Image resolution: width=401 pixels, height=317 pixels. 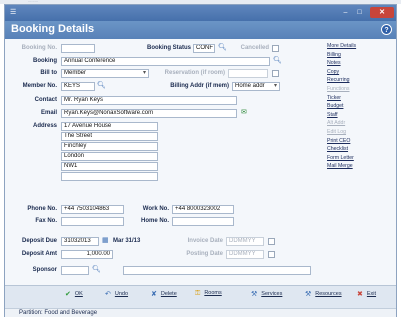 I want to click on deposit-amt-input: 1,000.00, so click(x=87, y=254).